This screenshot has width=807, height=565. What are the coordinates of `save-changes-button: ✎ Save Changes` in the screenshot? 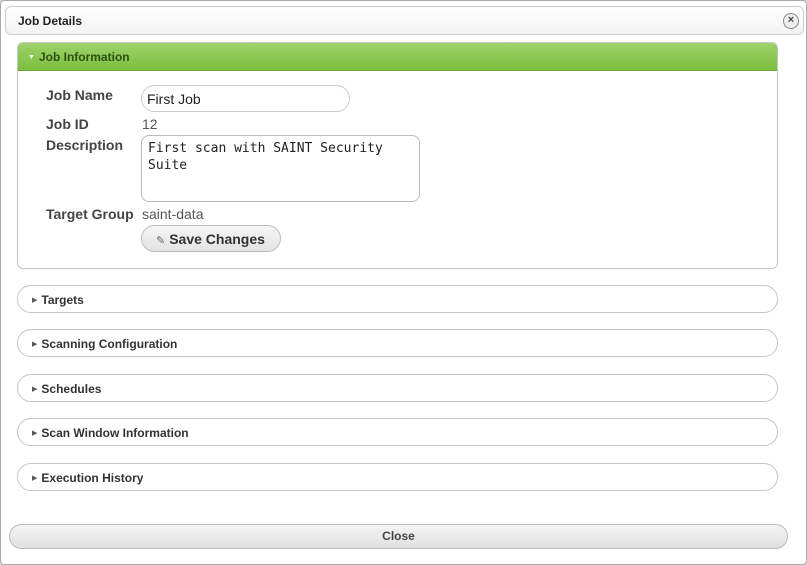 It's located at (211, 238).